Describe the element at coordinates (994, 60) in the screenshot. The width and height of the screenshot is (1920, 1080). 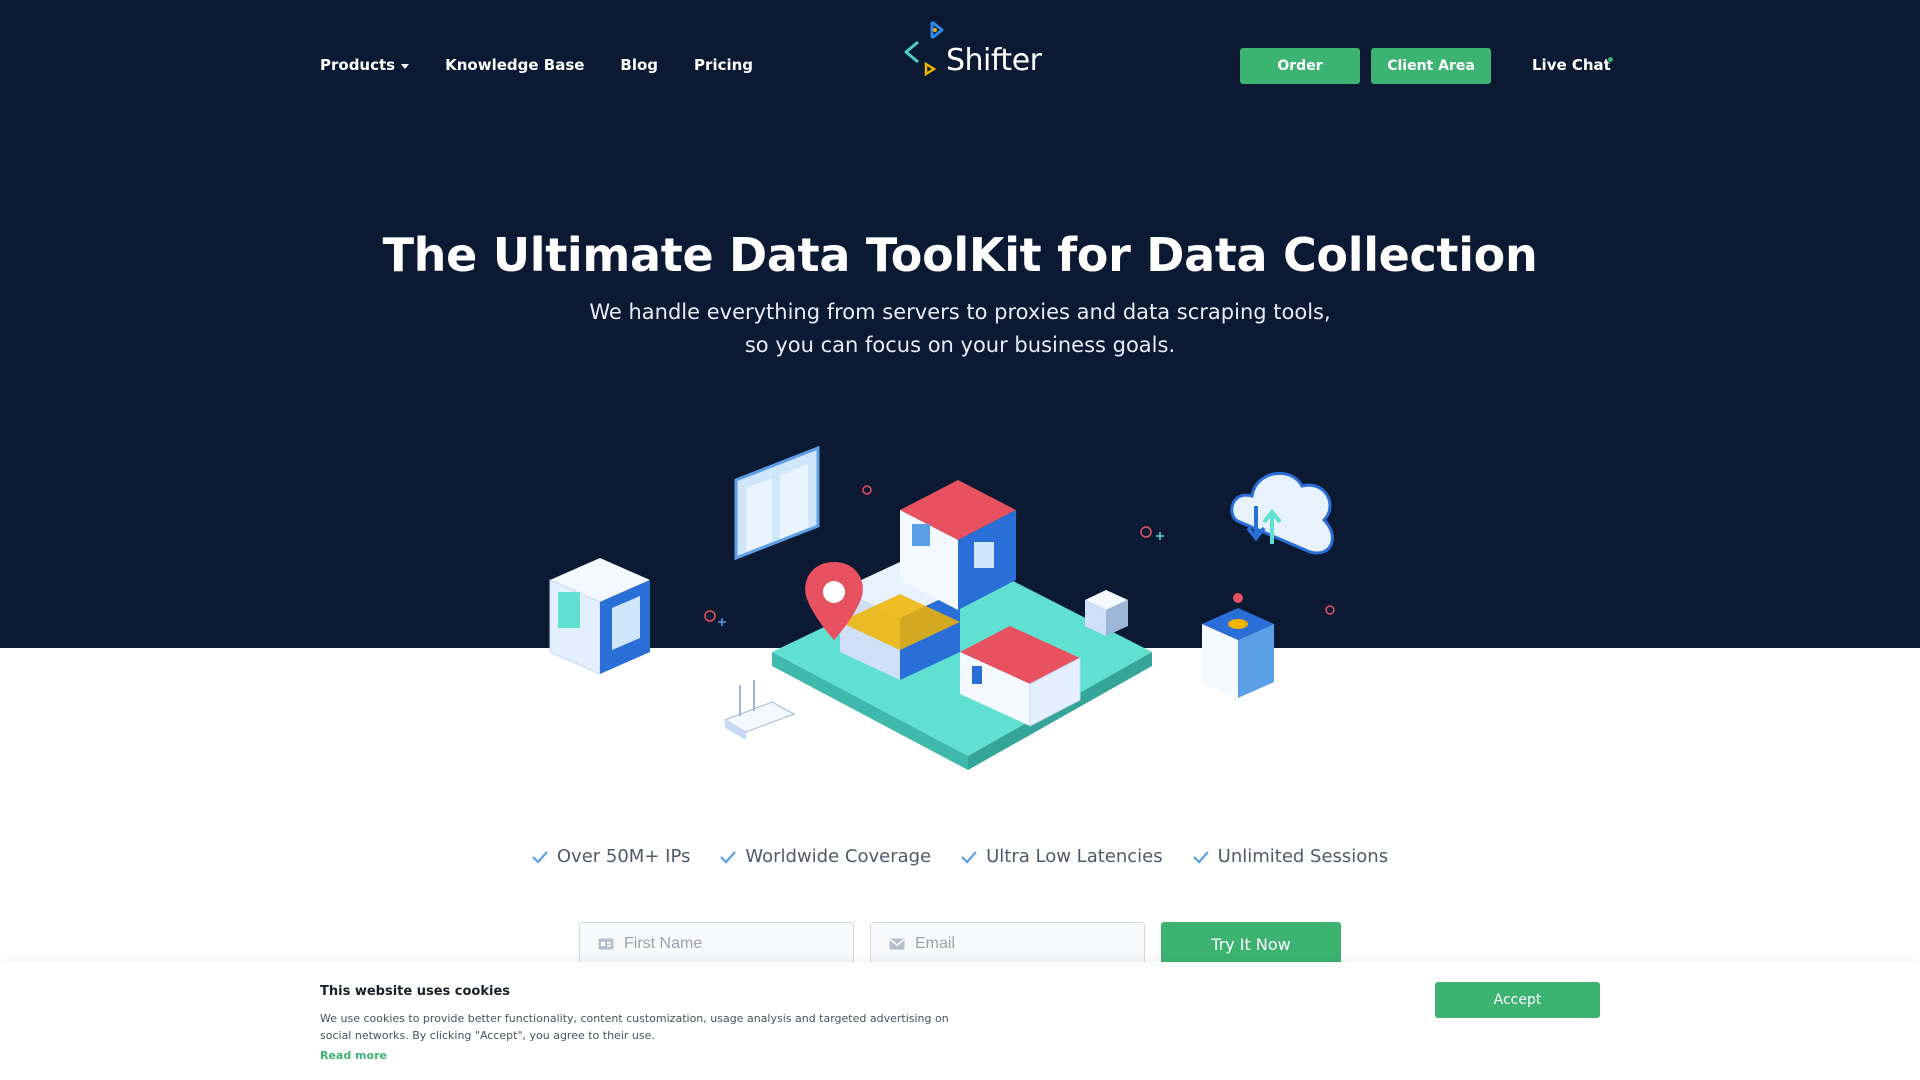
I see `logo-text: Shifter` at that location.